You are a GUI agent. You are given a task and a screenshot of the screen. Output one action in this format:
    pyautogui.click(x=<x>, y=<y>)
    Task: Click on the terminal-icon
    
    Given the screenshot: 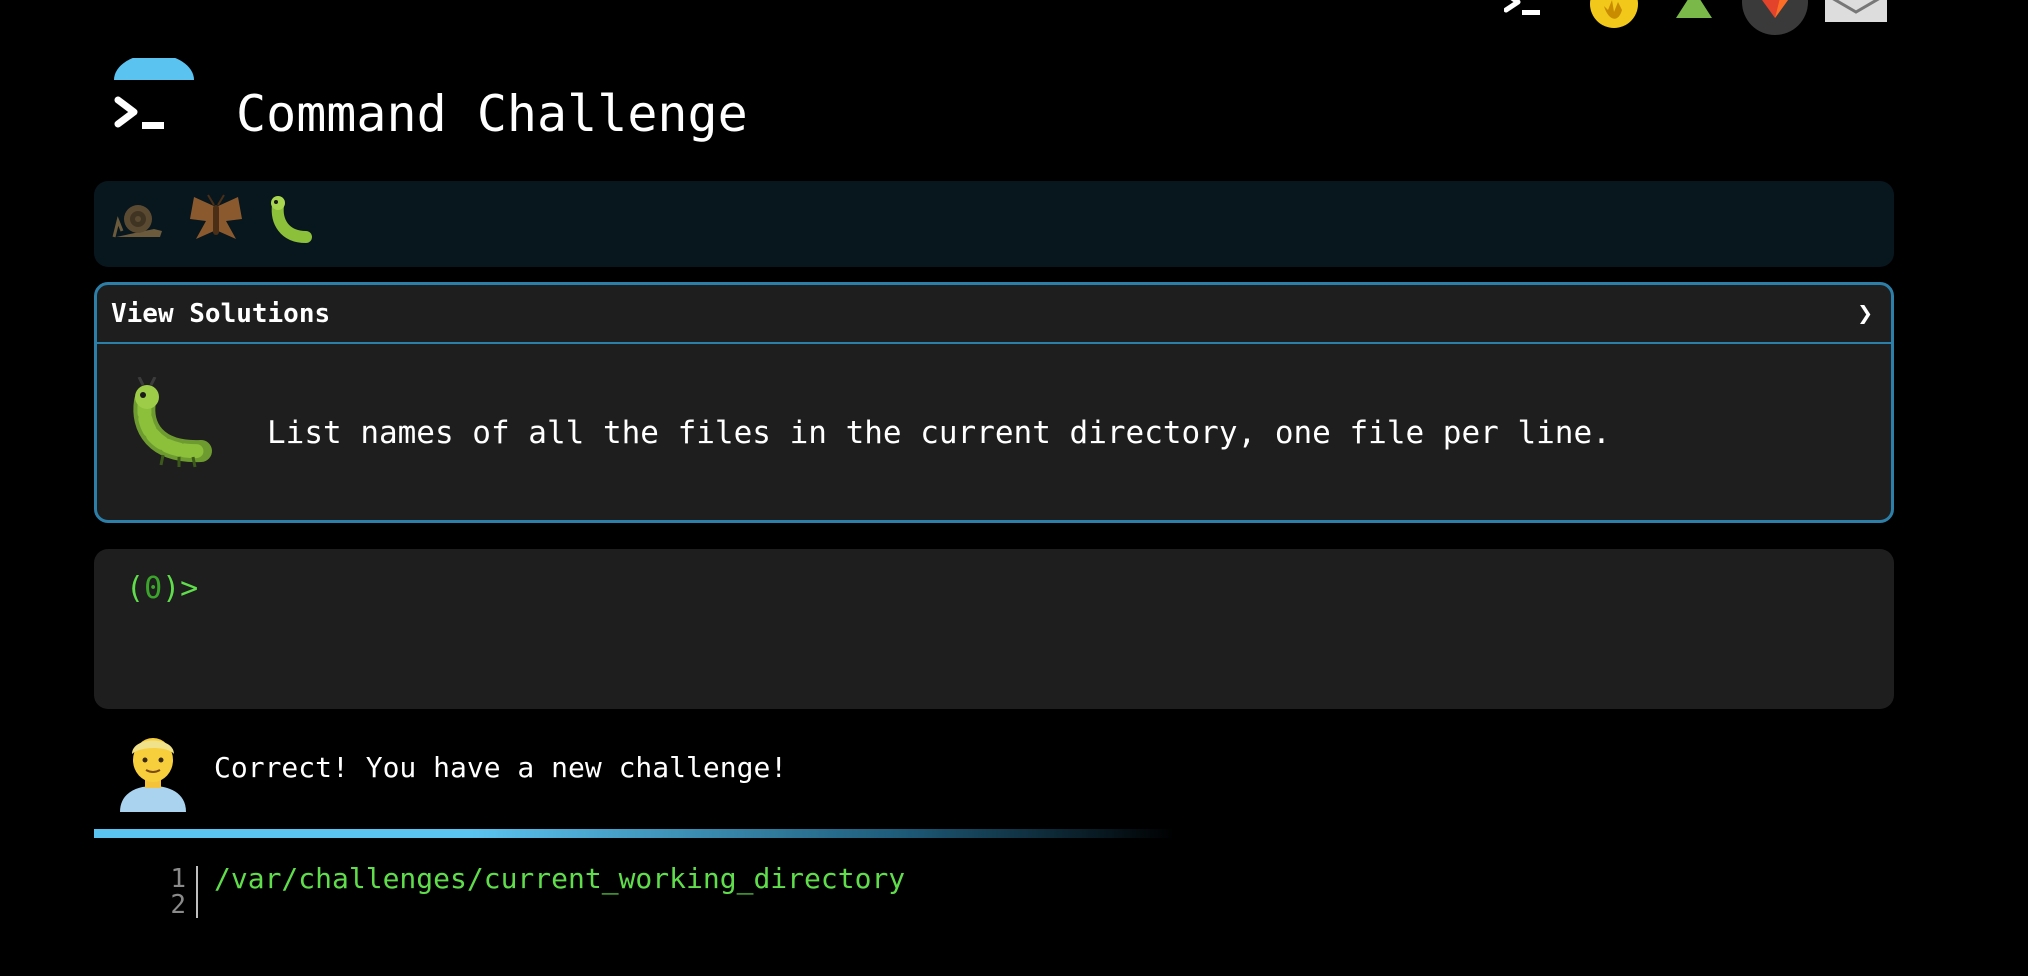 What is the action you would take?
    pyautogui.click(x=1523, y=13)
    